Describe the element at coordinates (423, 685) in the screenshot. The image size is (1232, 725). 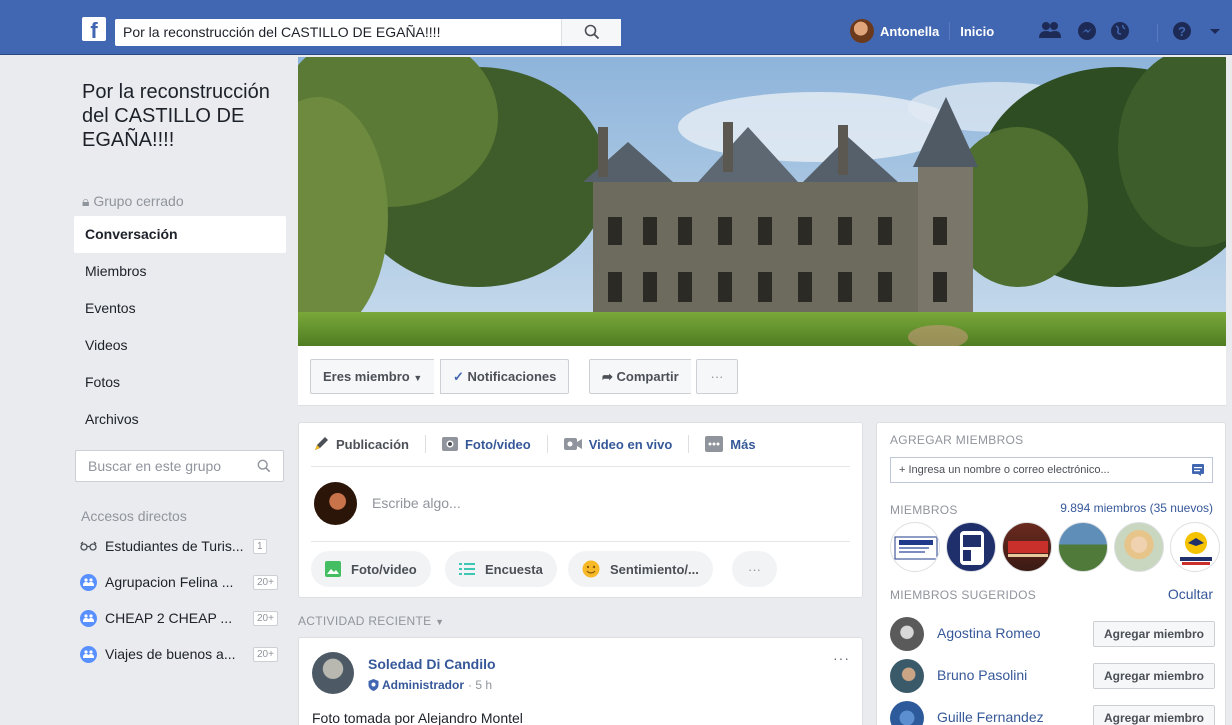
I see `author-role: Administrador` at that location.